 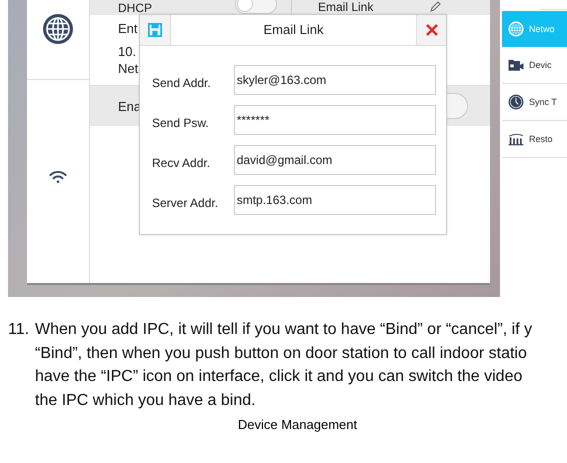 What do you see at coordinates (127, 51) in the screenshot?
I see `setting-label: 10.` at bounding box center [127, 51].